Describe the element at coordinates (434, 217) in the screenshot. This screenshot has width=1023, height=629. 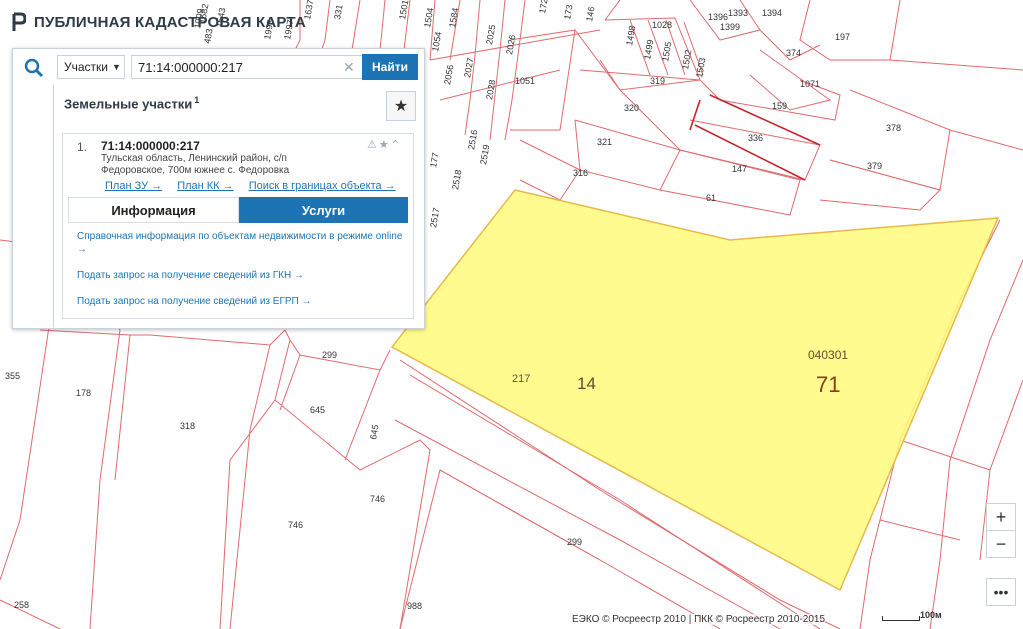
I see `svg-text: 2517` at that location.